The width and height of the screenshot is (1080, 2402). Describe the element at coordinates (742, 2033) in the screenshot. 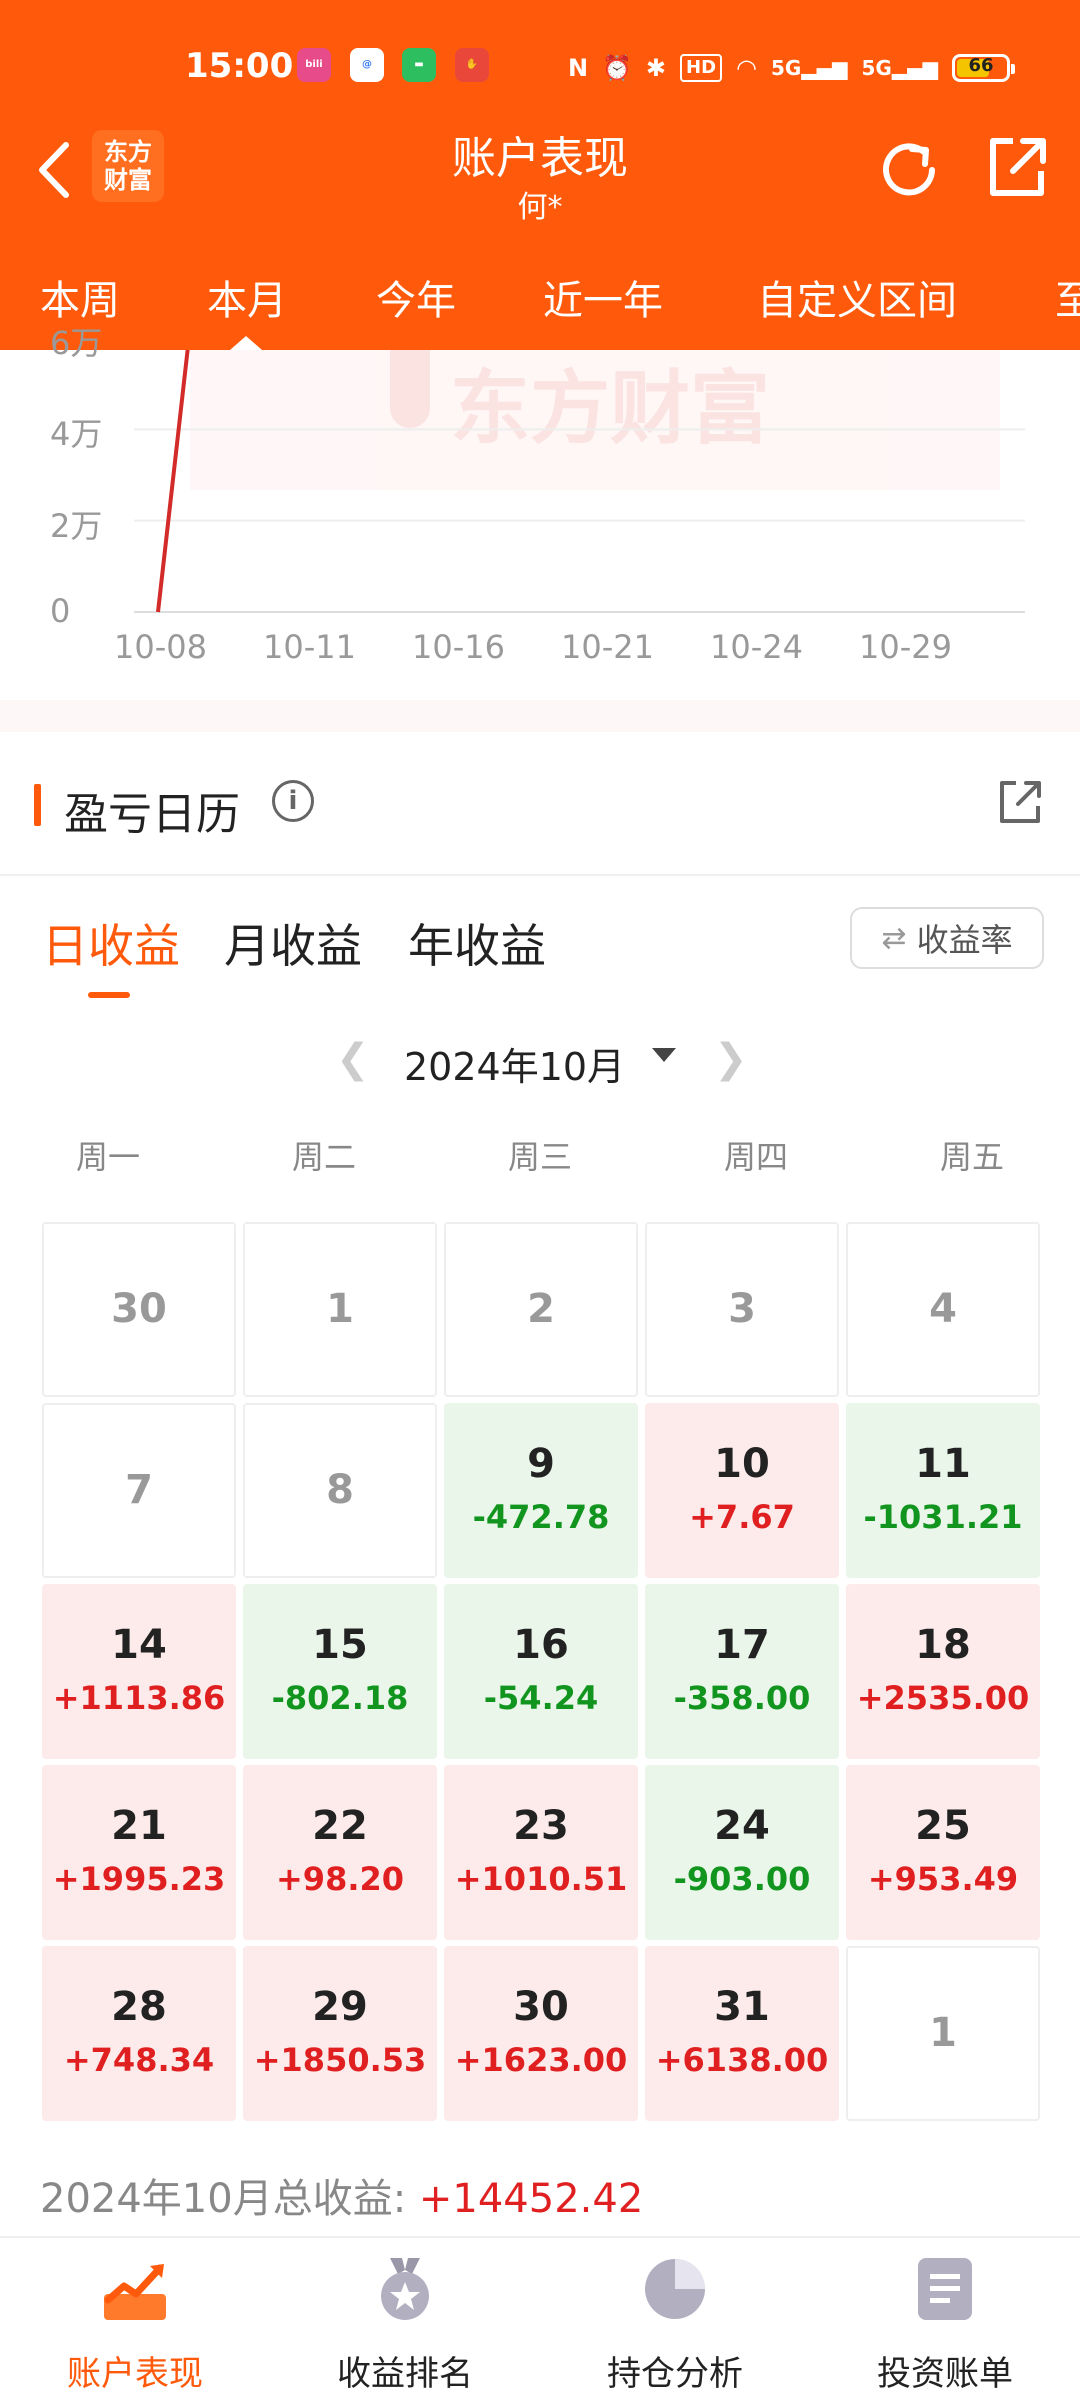

I see `calendar-day-cell: 31 +6138.00` at that location.